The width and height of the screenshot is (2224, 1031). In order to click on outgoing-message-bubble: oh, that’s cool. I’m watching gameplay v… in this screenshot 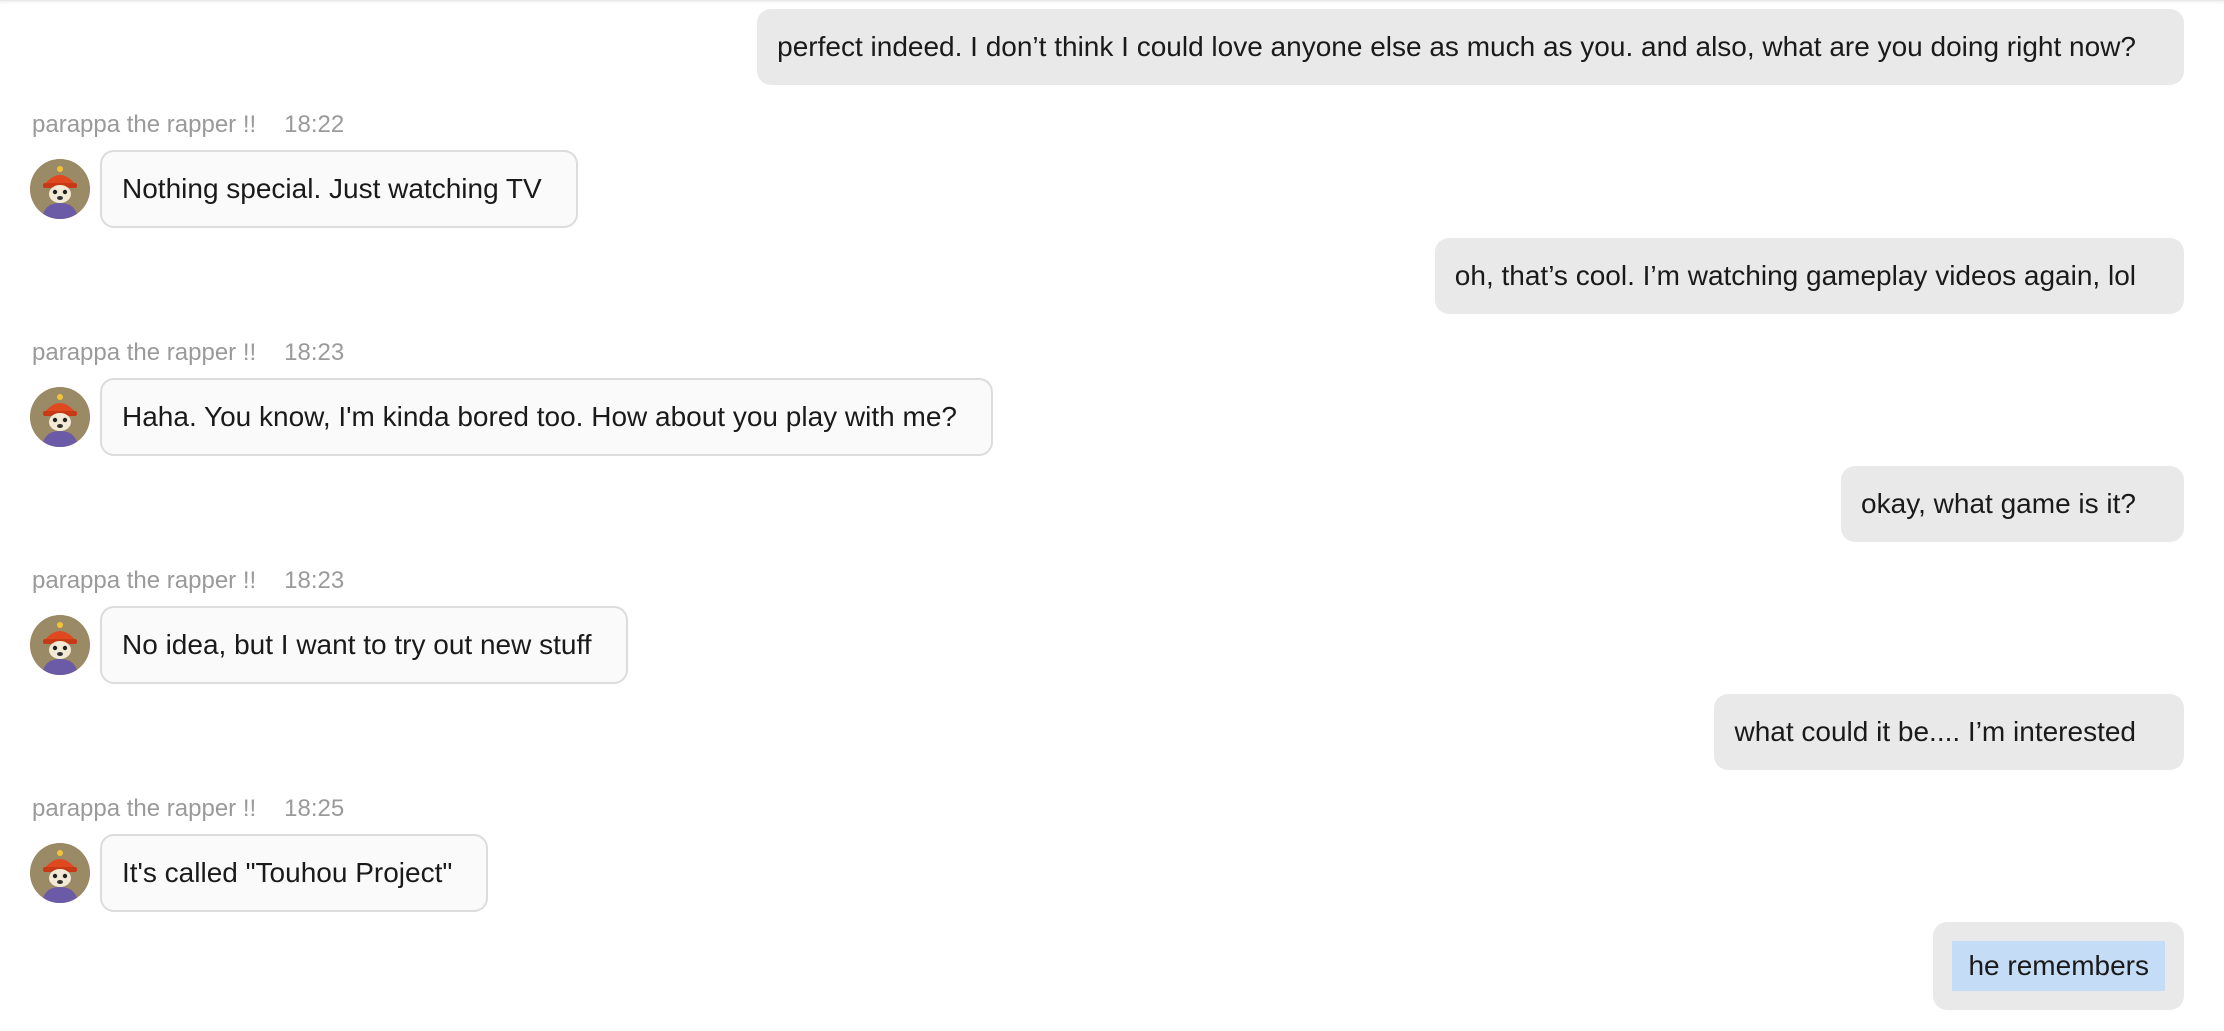, I will do `click(1809, 276)`.